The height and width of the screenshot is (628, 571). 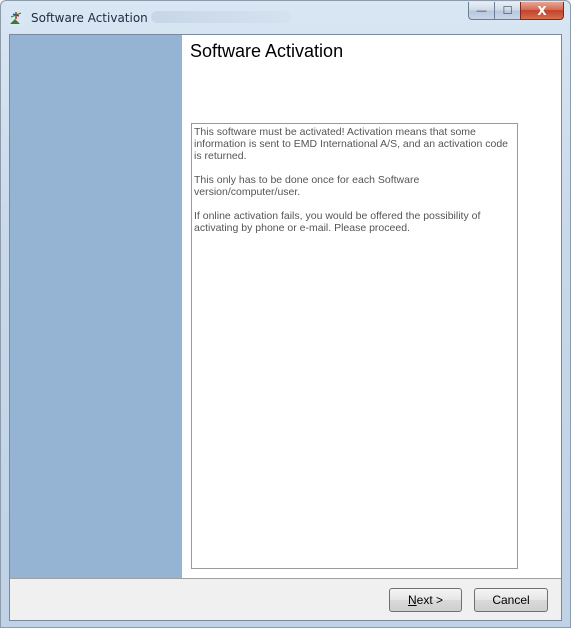 I want to click on maximize-button: ☐, so click(x=507, y=11).